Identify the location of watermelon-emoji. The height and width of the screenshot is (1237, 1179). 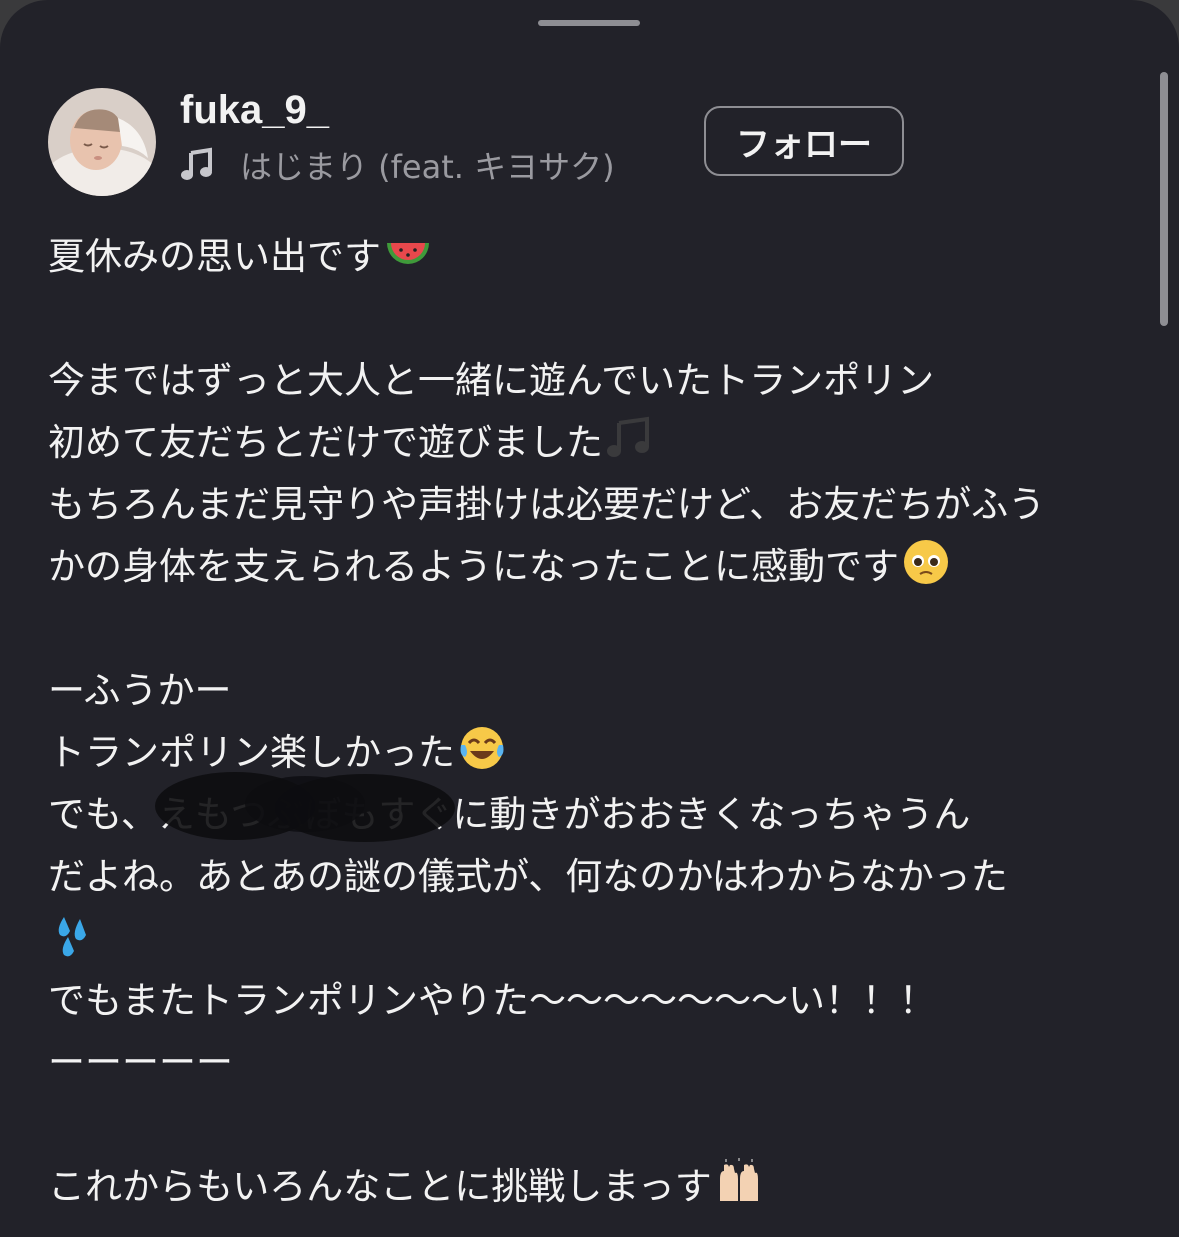
(408, 252).